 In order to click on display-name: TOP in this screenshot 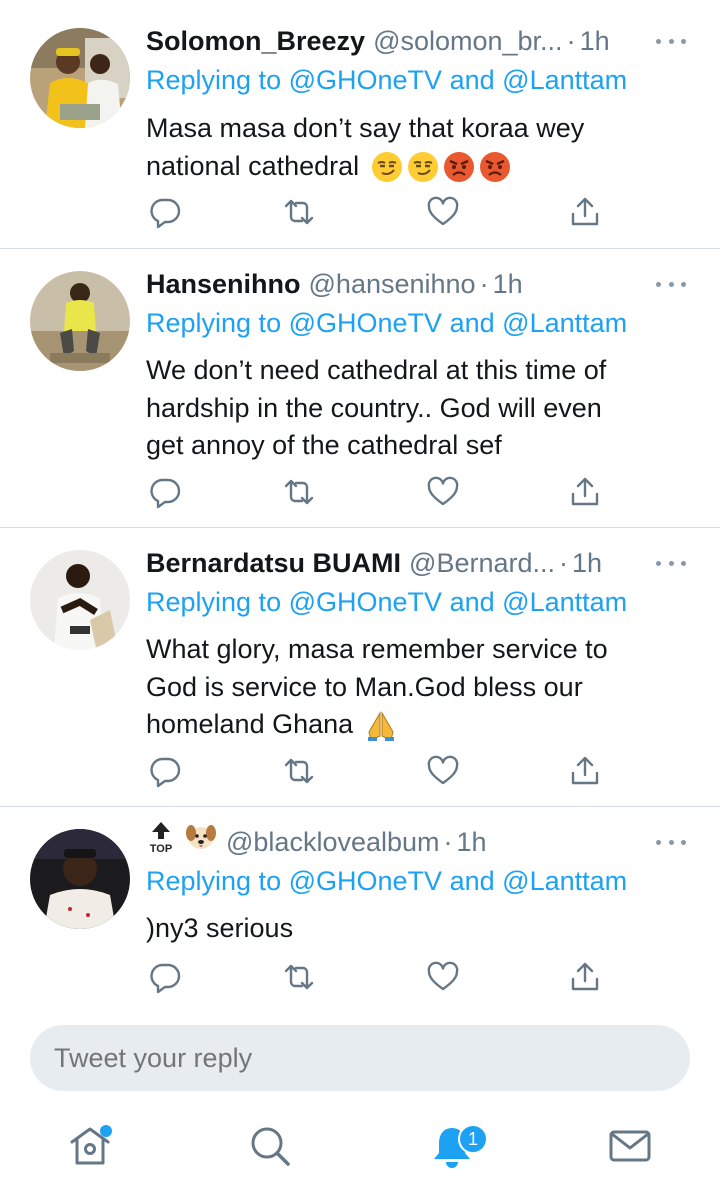, I will do `click(182, 842)`.